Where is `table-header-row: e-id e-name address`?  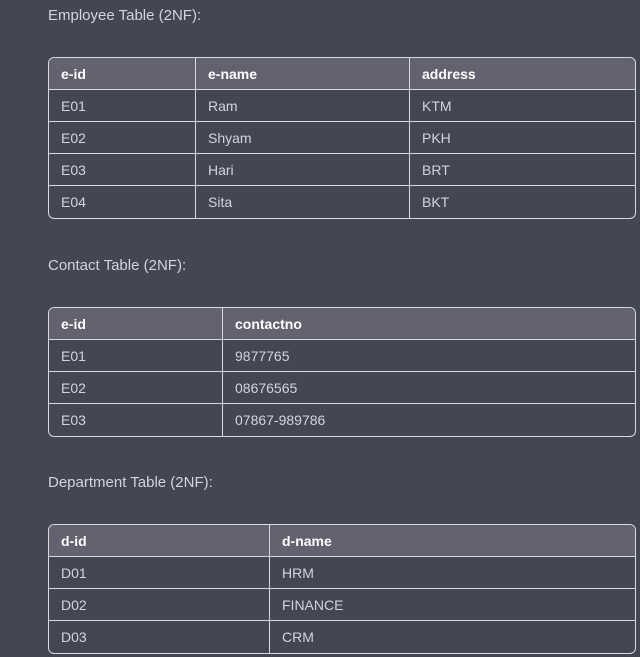 table-header-row: e-id e-name address is located at coordinates (342, 74).